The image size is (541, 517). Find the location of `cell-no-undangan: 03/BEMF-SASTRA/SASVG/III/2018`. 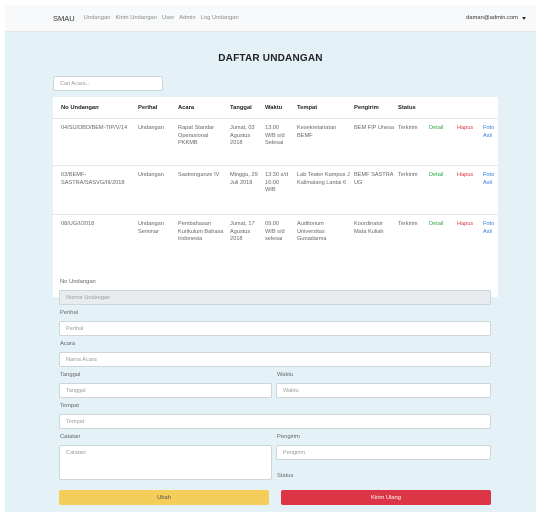

cell-no-undangan: 03/BEMF-SASTRA/SASVG/III/2018 is located at coordinates (93, 179).